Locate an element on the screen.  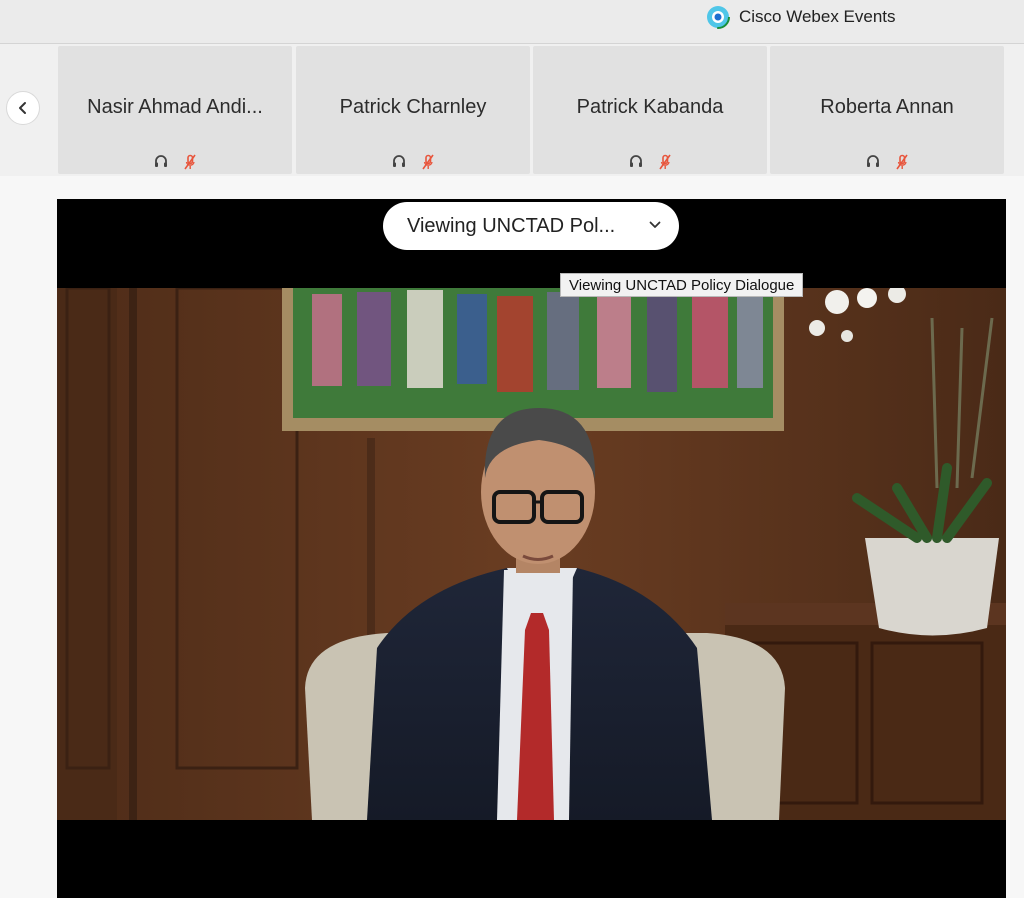
participant-name: Roberta Annan is located at coordinates (887, 107).